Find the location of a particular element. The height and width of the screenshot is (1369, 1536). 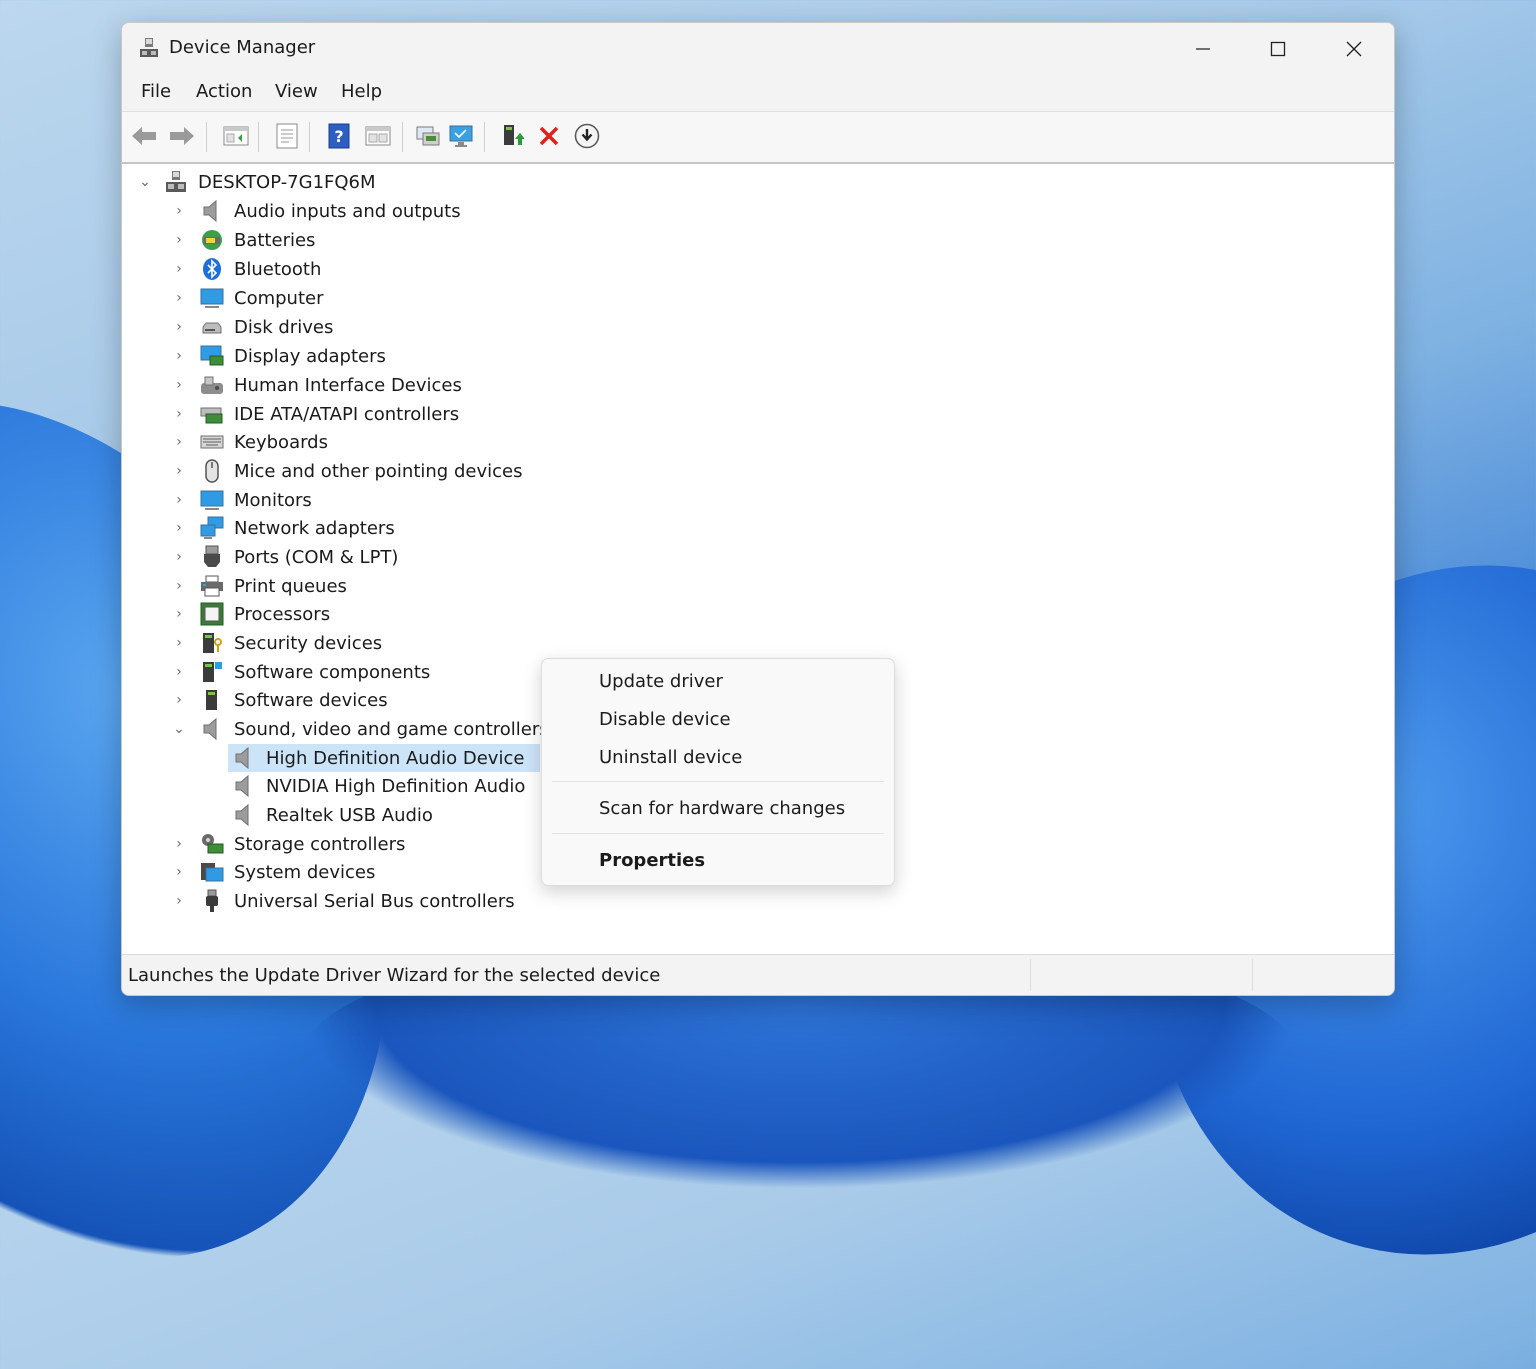

update-driver-icon is located at coordinates (514, 135).